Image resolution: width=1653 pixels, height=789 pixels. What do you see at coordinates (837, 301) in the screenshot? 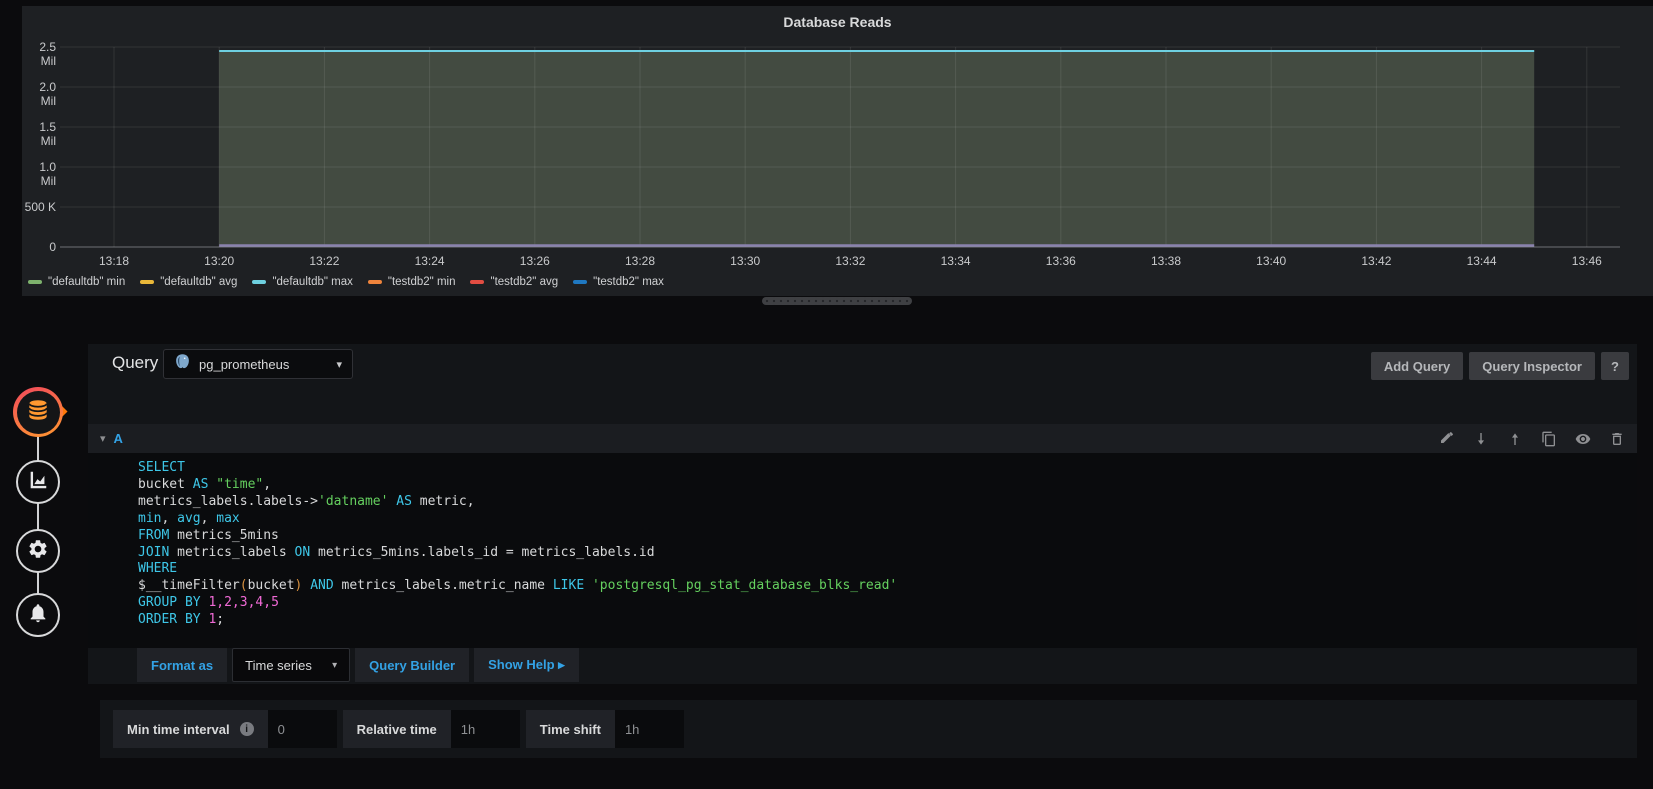
I see `panel-resize-handle` at bounding box center [837, 301].